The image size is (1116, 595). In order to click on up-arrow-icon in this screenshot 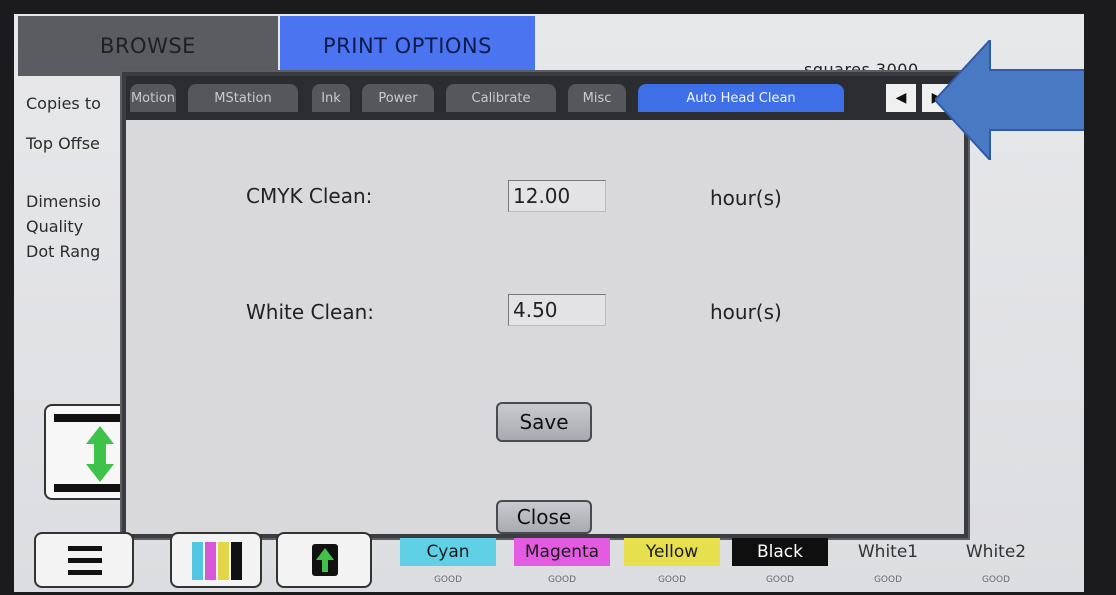, I will do `click(325, 560)`.